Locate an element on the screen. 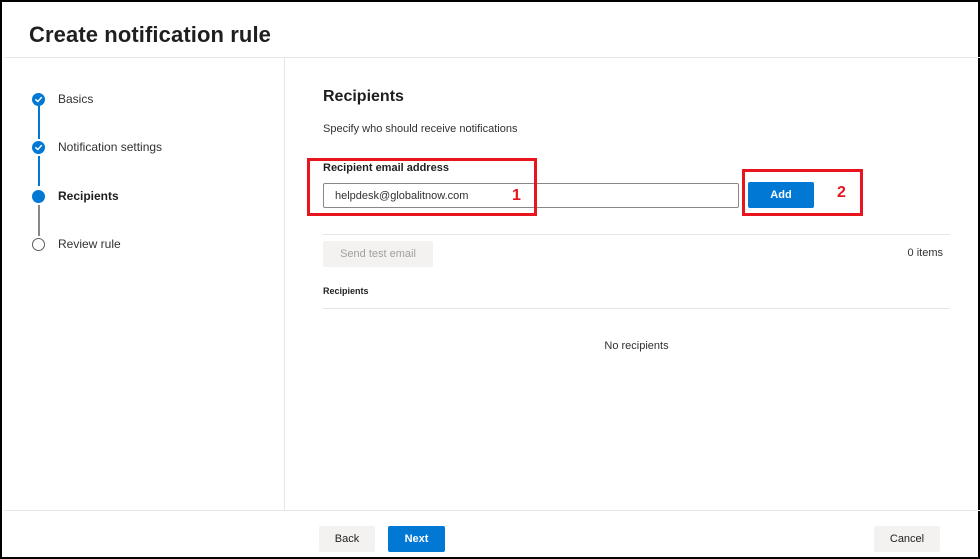 This screenshot has height=559, width=980. wizard-step-recipients: Recipients is located at coordinates (75, 196).